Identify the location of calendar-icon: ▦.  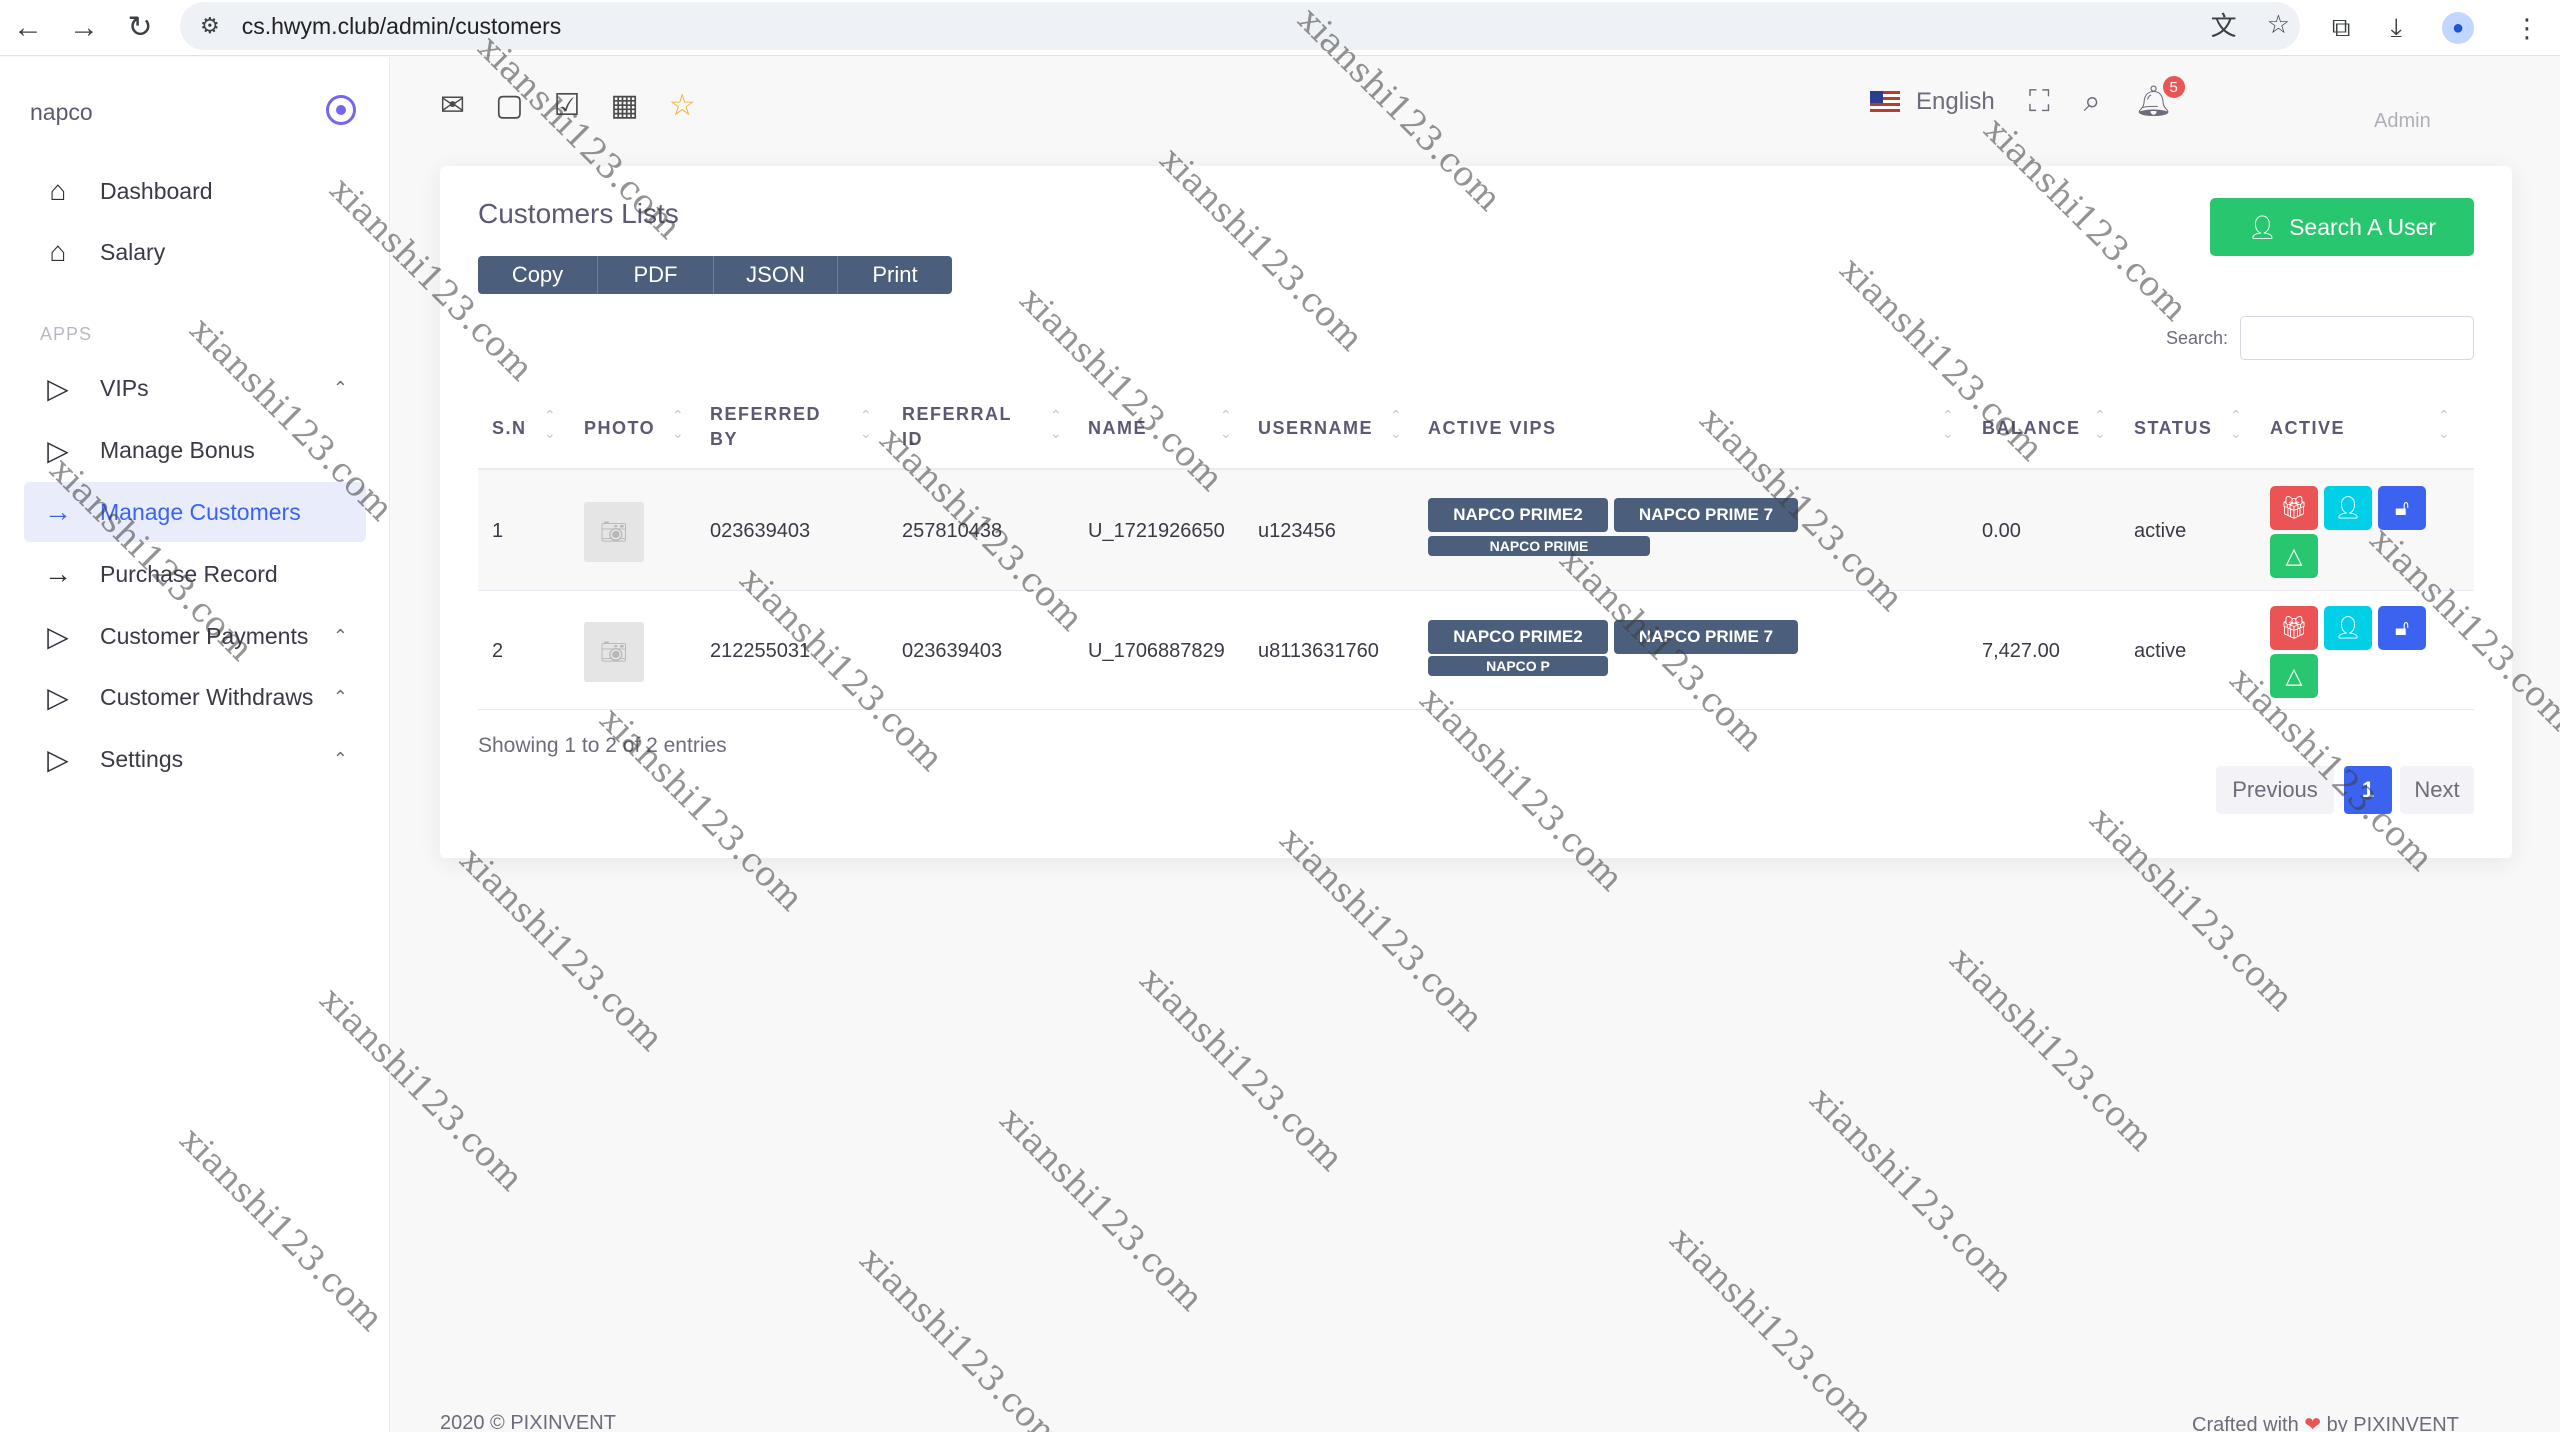
(624, 105).